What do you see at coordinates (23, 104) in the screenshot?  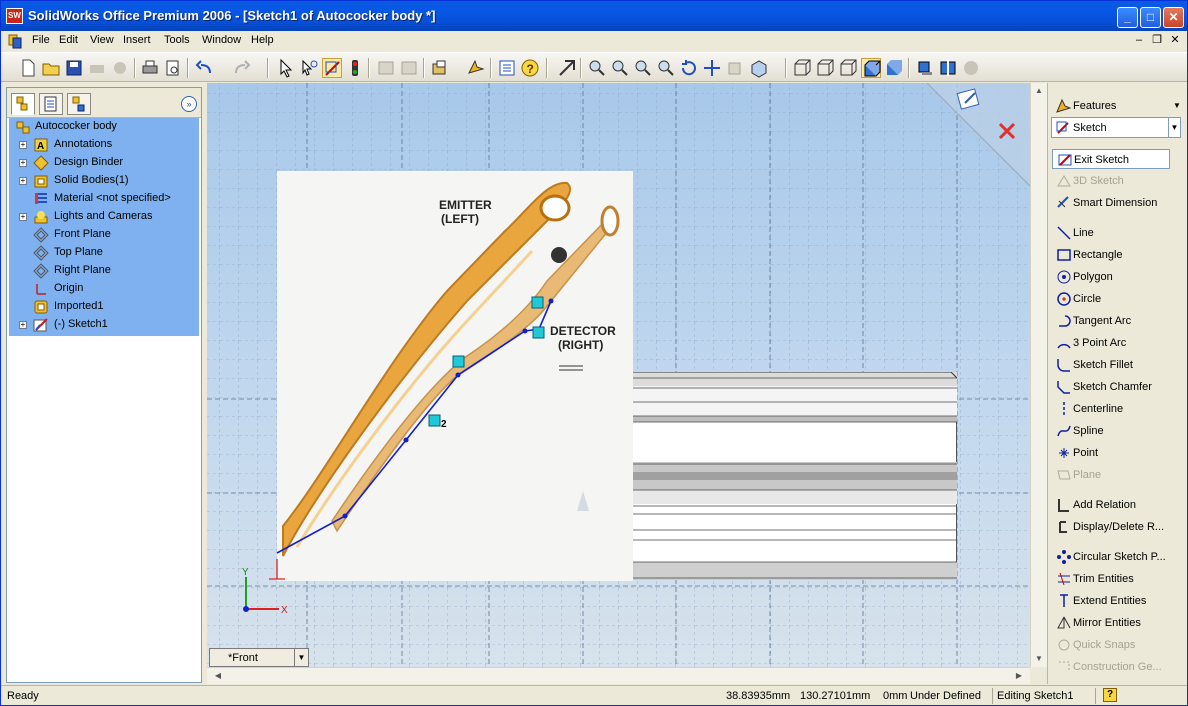 I see `feature-manager-tab` at bounding box center [23, 104].